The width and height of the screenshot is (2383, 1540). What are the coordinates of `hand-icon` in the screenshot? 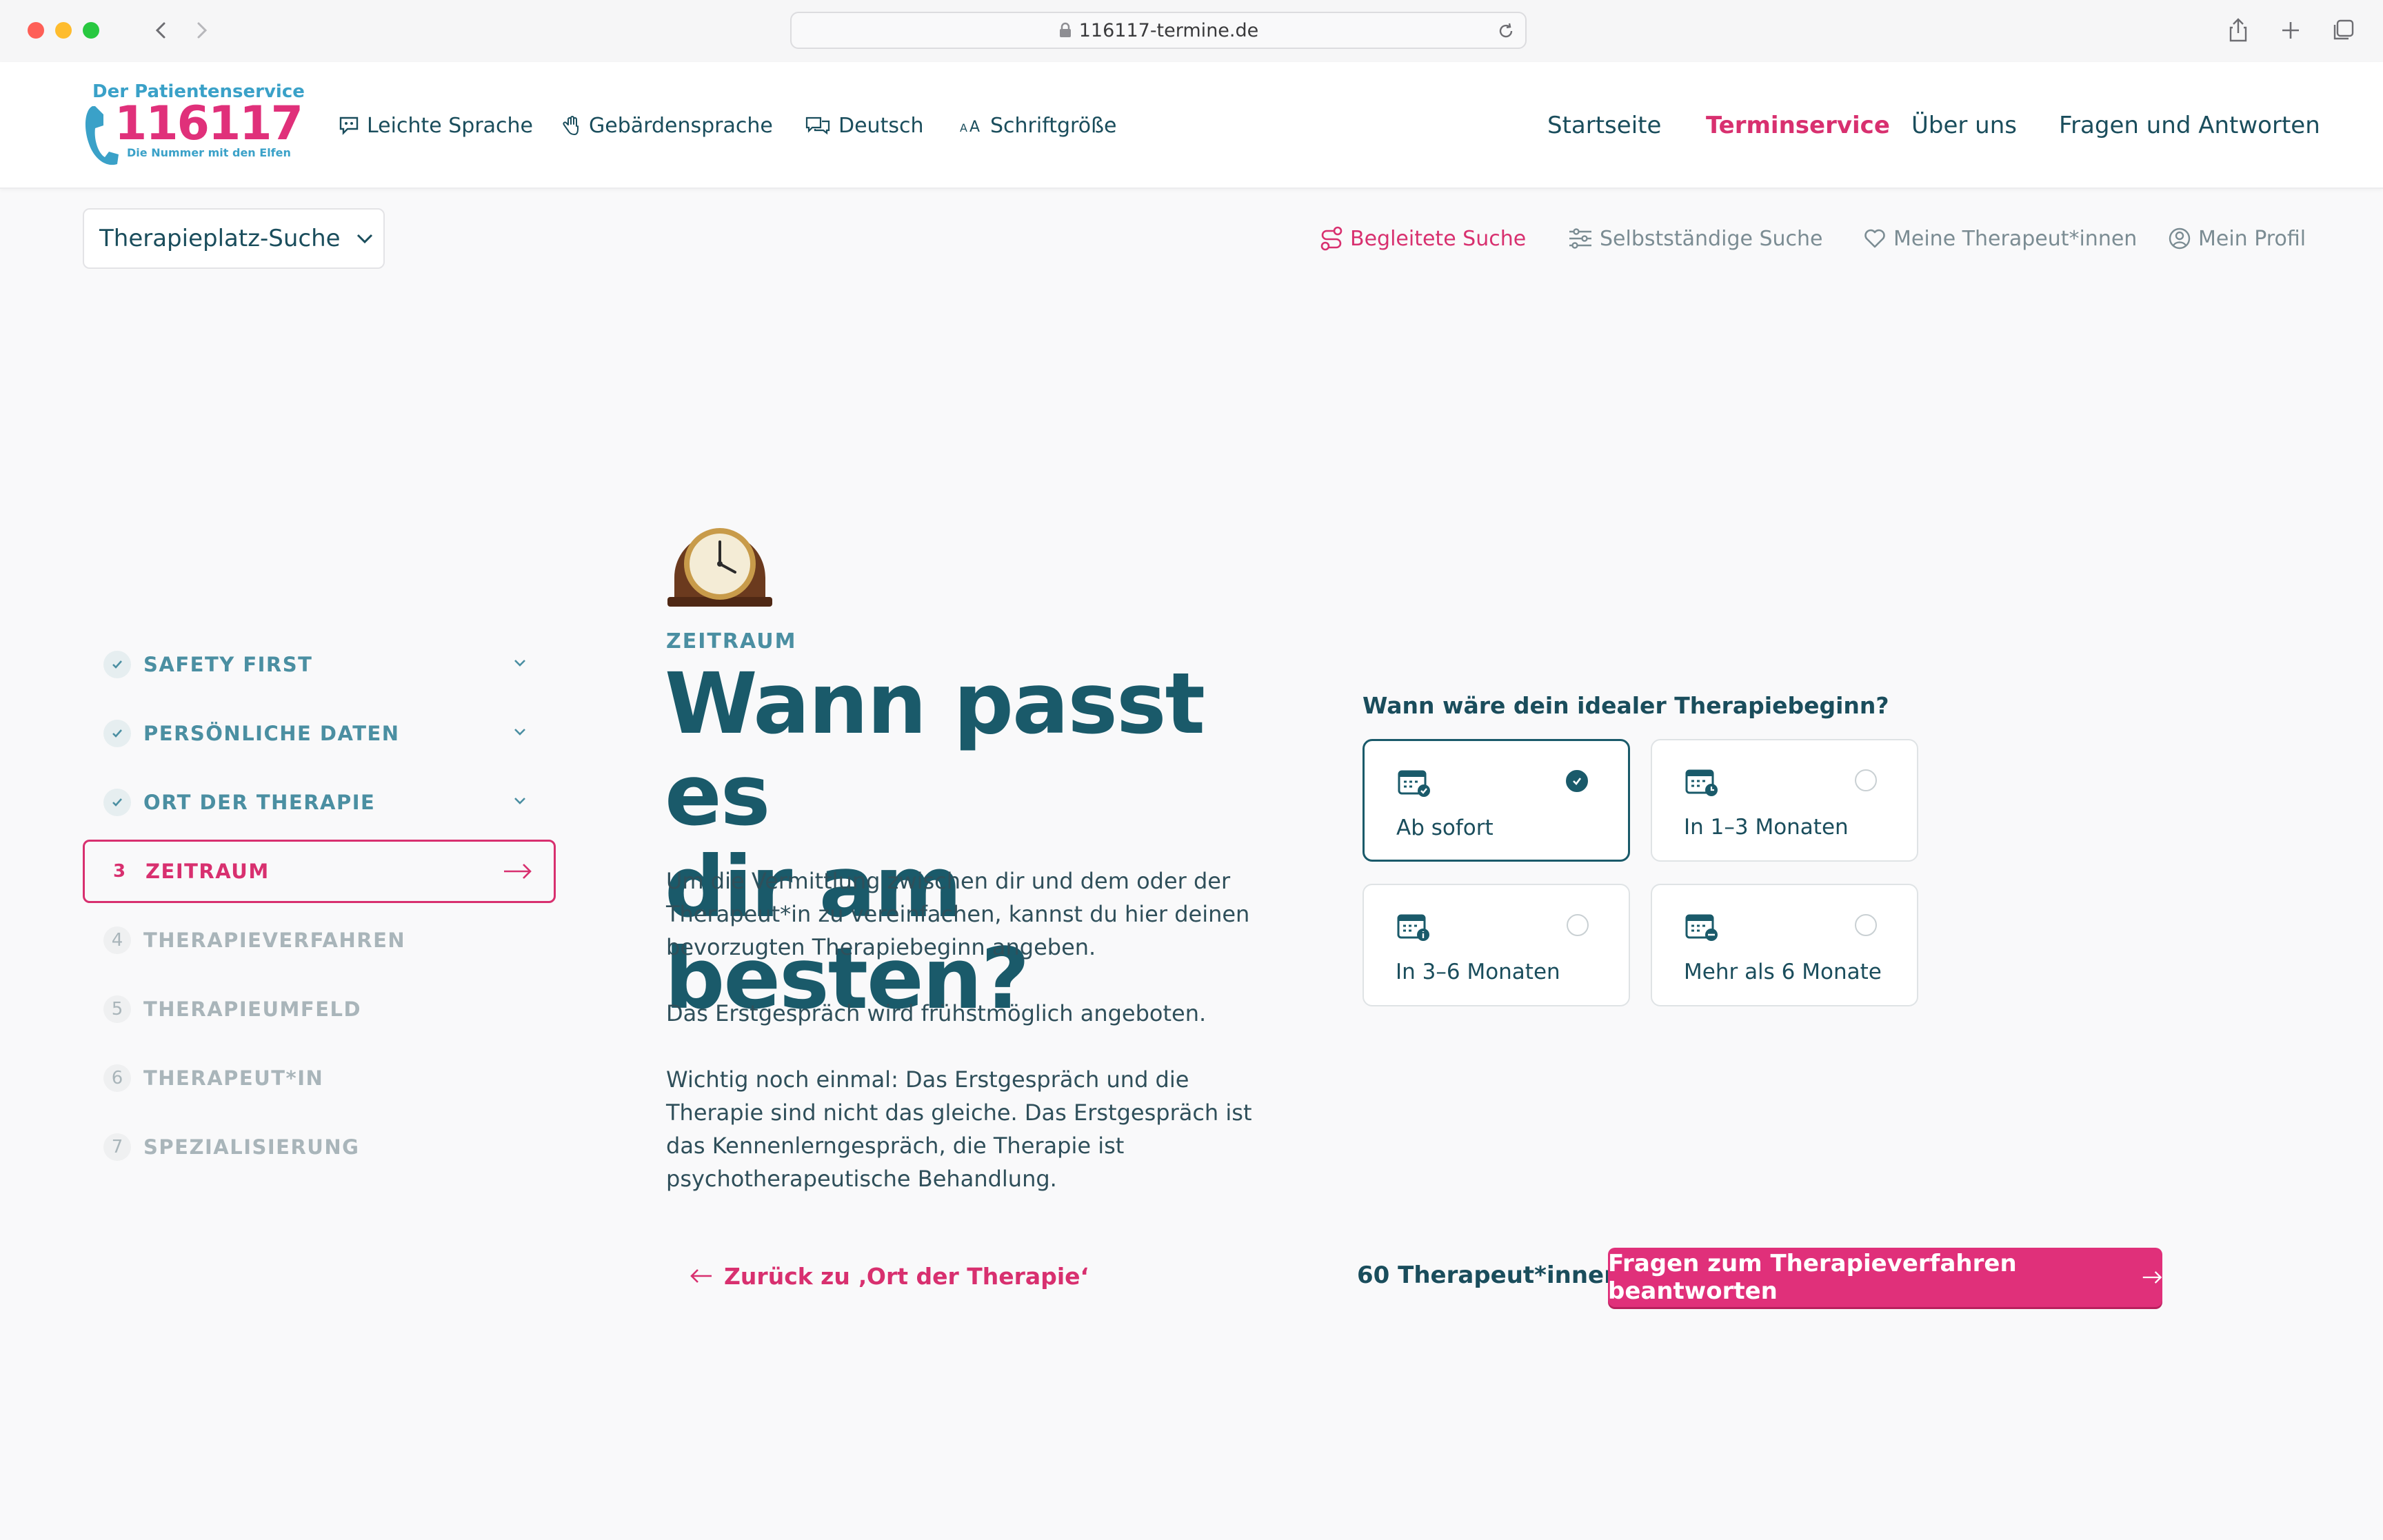 It's located at (571, 126).